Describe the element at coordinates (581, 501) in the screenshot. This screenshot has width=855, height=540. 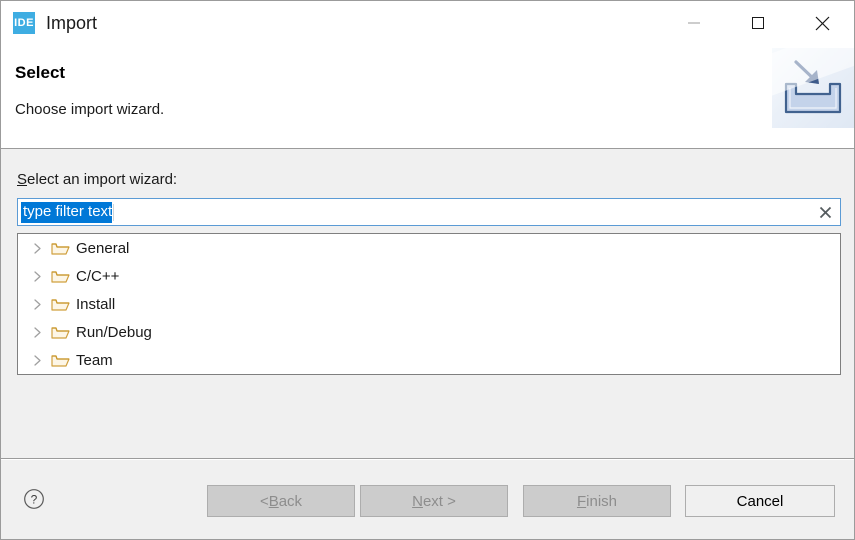
I see `finish-button-mnemonic: F` at that location.